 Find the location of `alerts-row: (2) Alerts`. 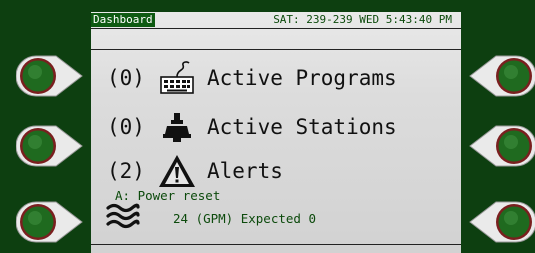

alerts-row: (2) Alerts is located at coordinates (195, 171).